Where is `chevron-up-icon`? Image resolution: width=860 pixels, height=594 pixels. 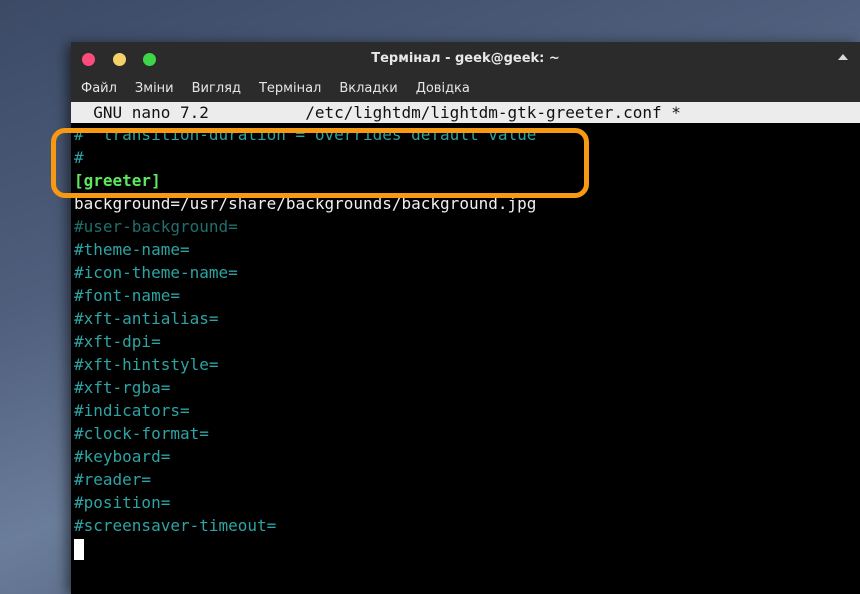
chevron-up-icon is located at coordinates (843, 57).